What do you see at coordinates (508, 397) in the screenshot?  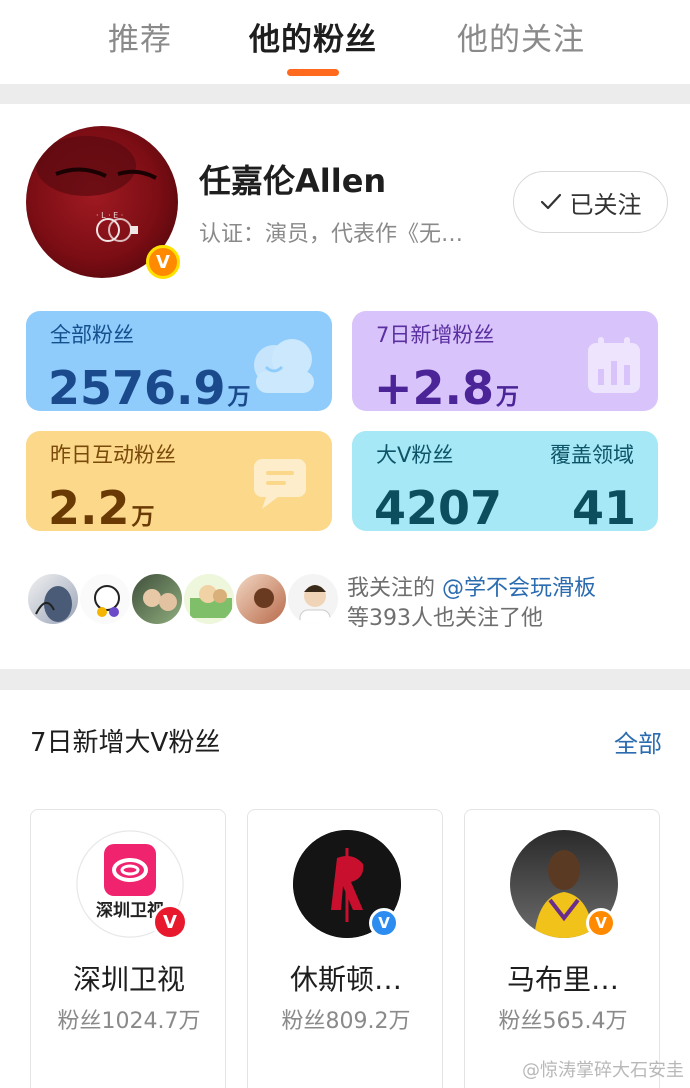 I see `stat-new-7d-unit: 万` at bounding box center [508, 397].